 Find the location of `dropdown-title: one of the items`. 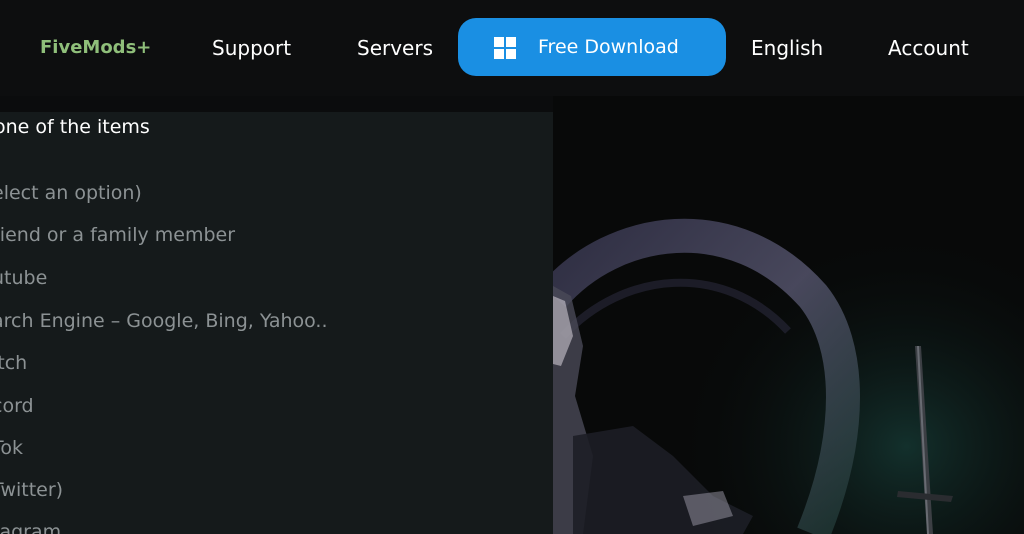

dropdown-title: one of the items is located at coordinates (75, 127).